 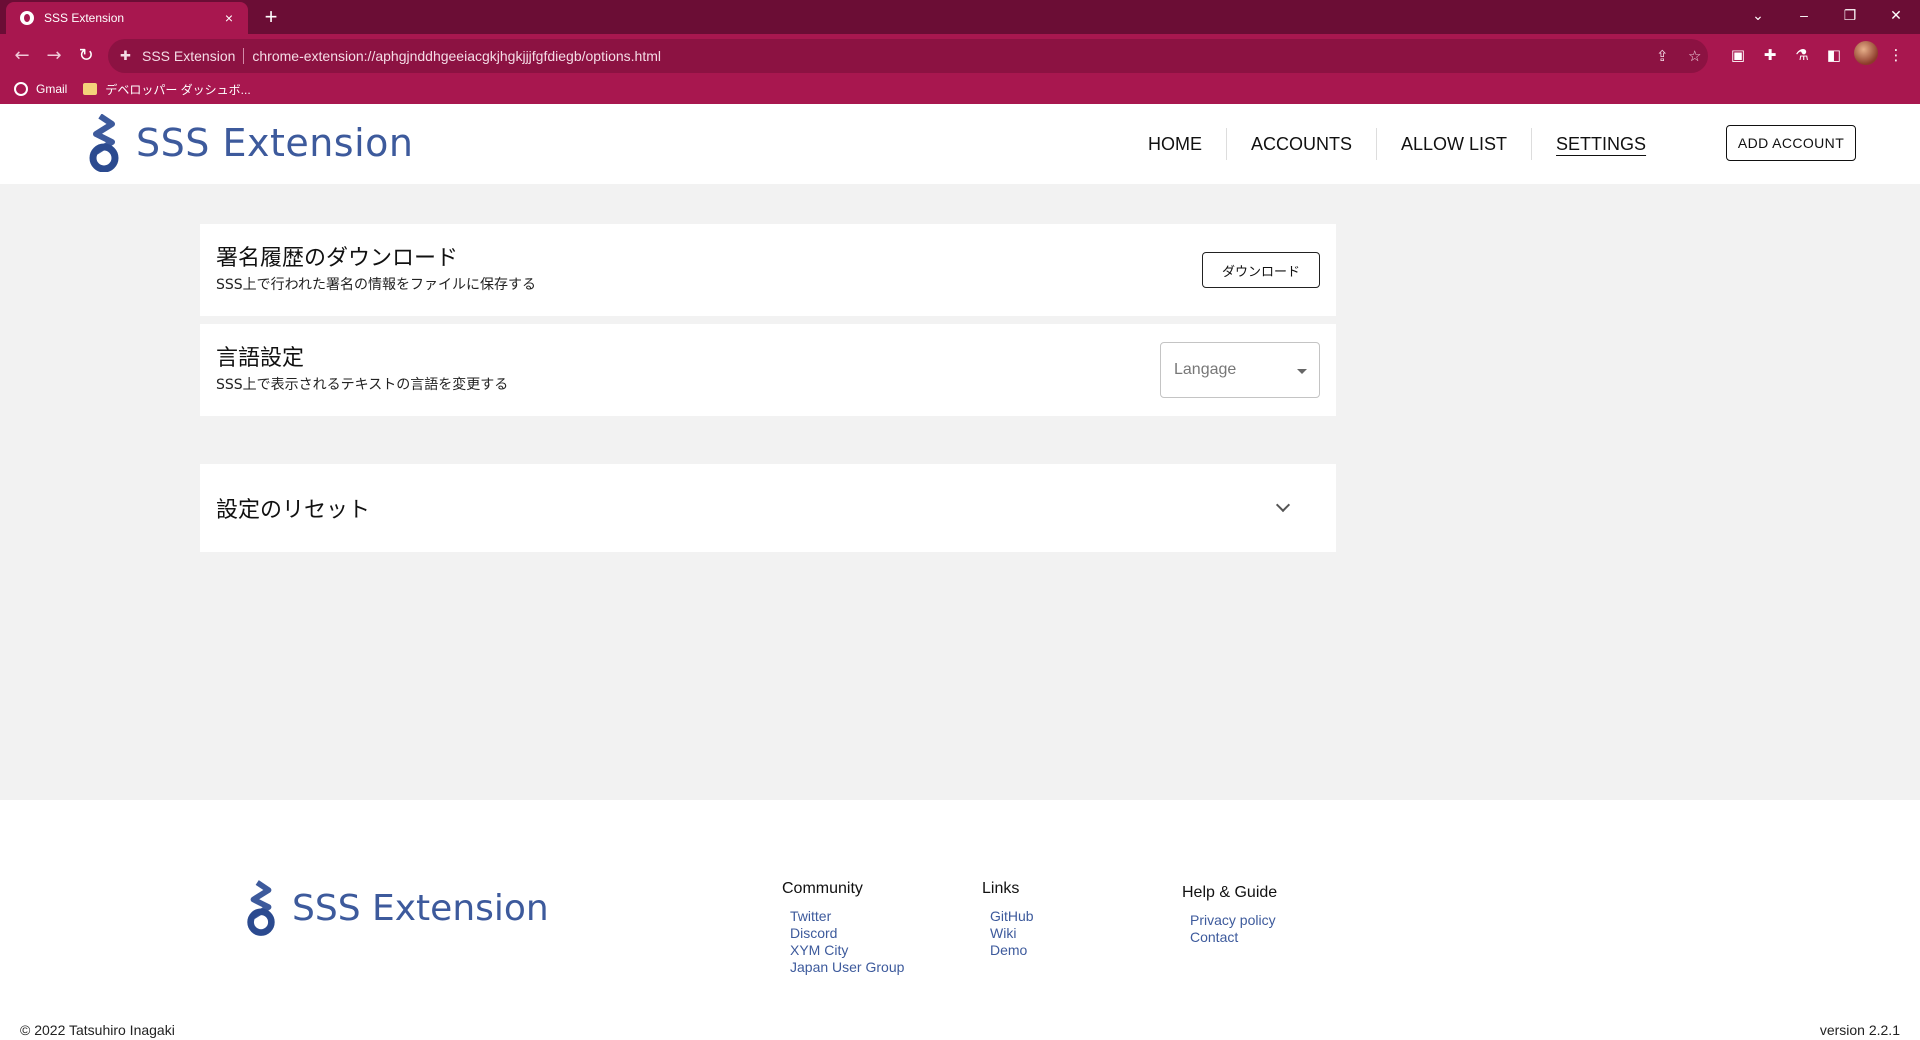 What do you see at coordinates (1283, 505) in the screenshot?
I see `chevron-down-icon` at bounding box center [1283, 505].